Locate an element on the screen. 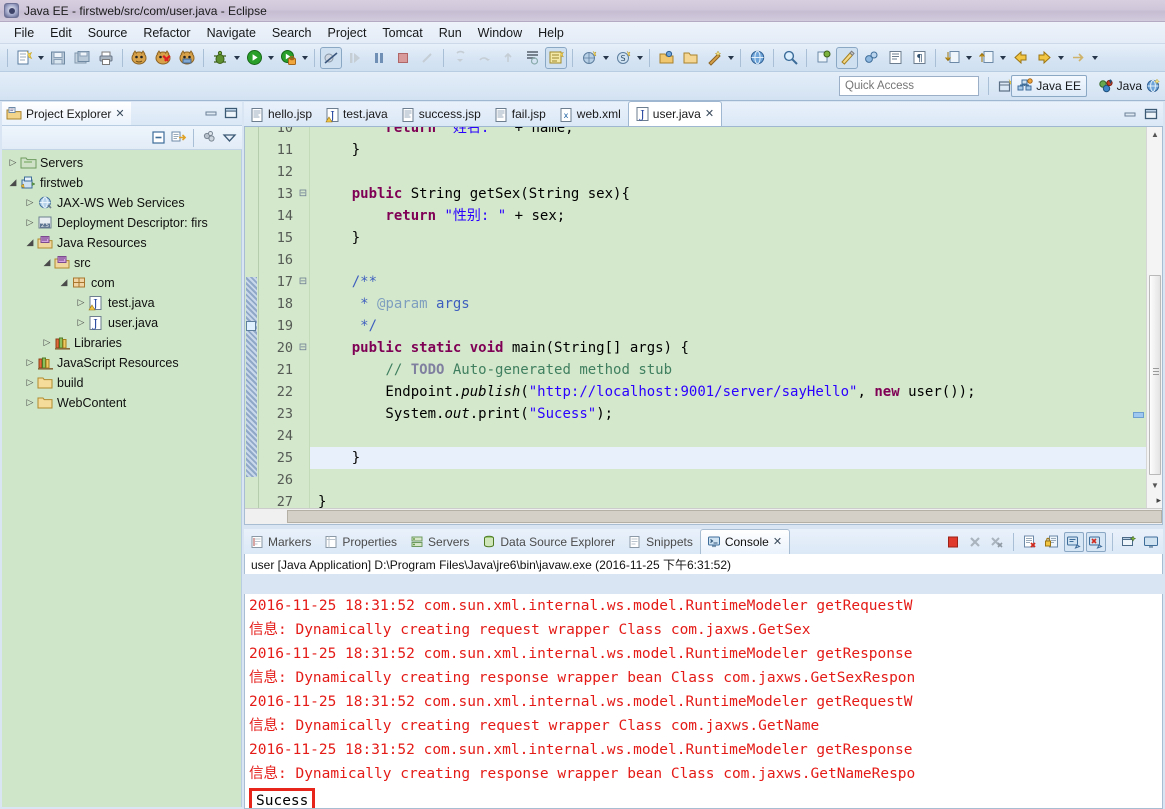 Image resolution: width=1165 pixels, height=809 pixels. annotation-ruler is located at coordinates (252, 317).